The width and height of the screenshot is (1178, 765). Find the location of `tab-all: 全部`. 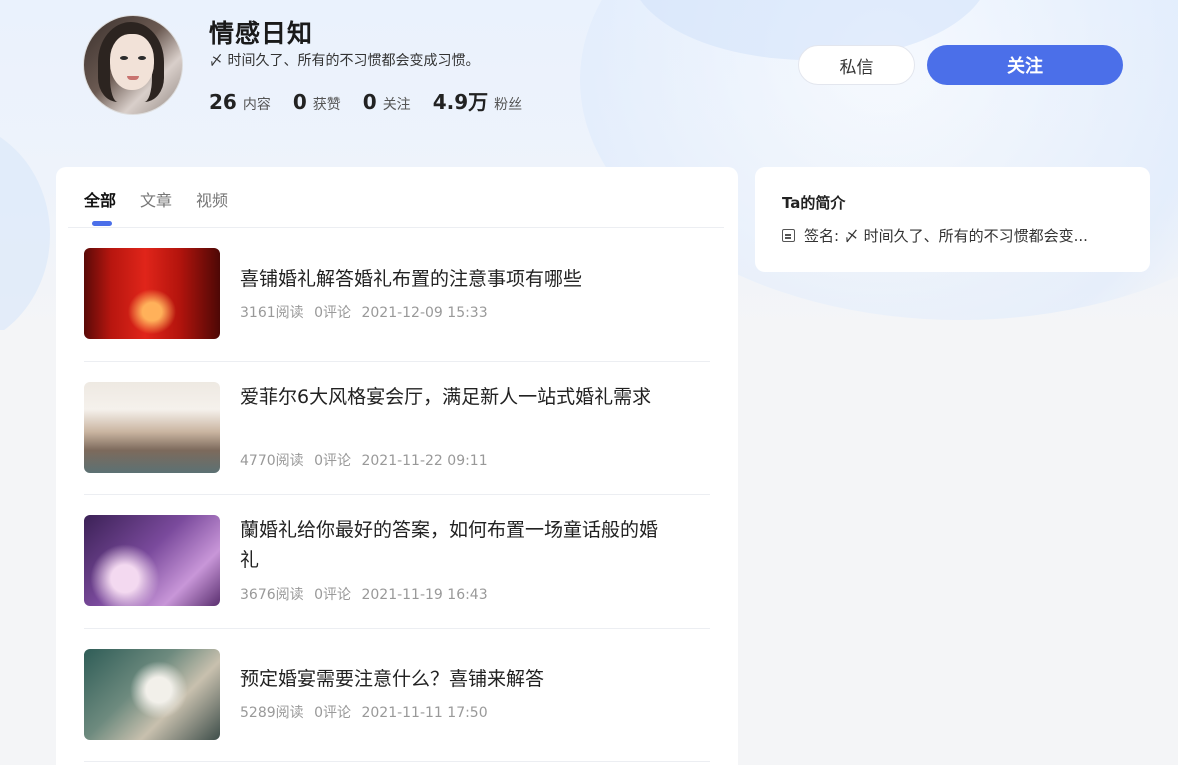

tab-all: 全部 is located at coordinates (100, 202).